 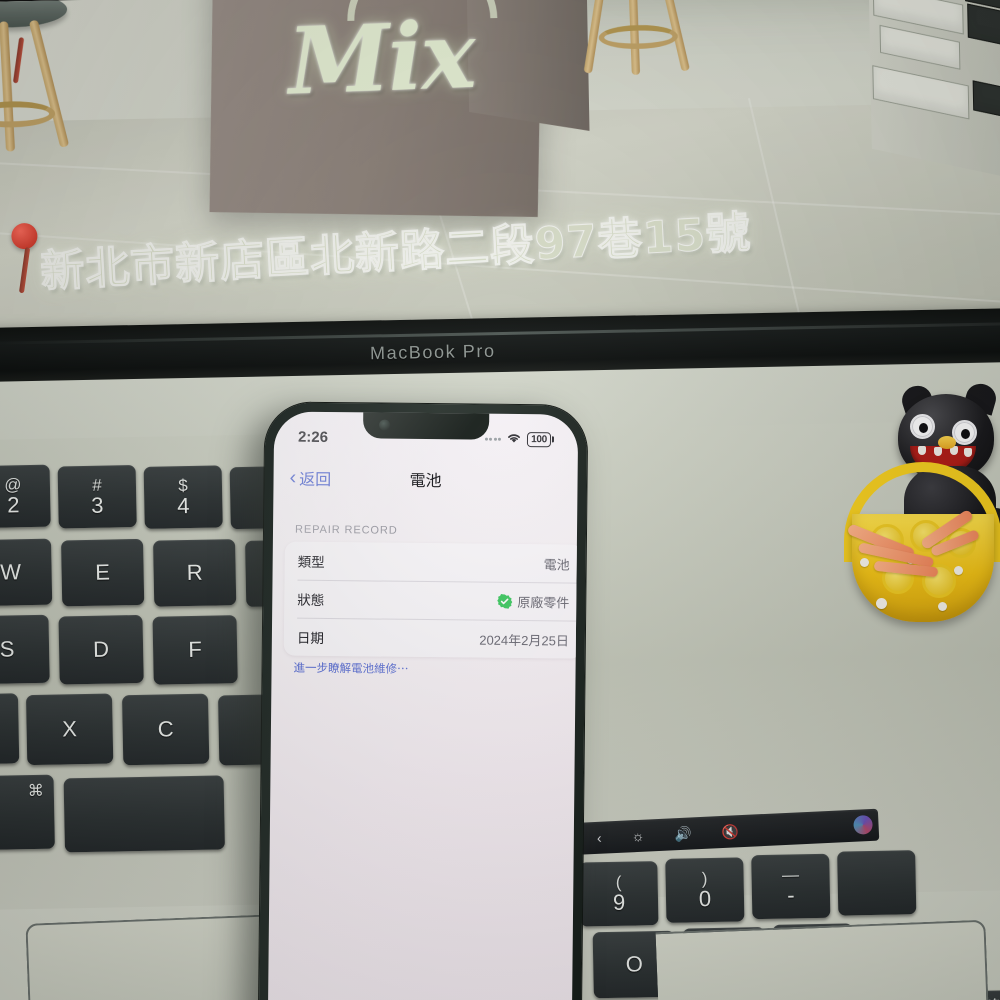 I want to click on row-value-group: 原廠零件, so click(x=533, y=601).